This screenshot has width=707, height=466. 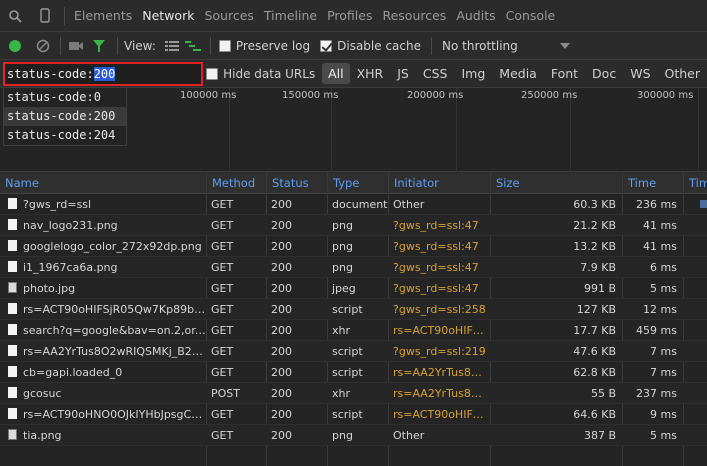 I want to click on request-name-text: googlelogo_color_272x92dp.png, so click(x=112, y=246).